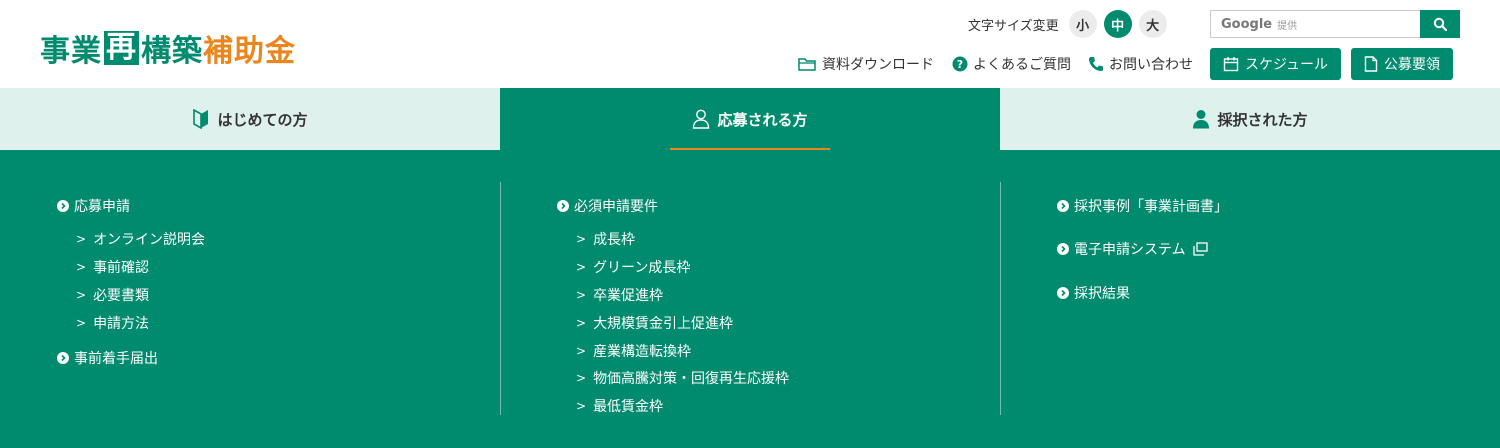  I want to click on external-window-icon, so click(1200, 249).